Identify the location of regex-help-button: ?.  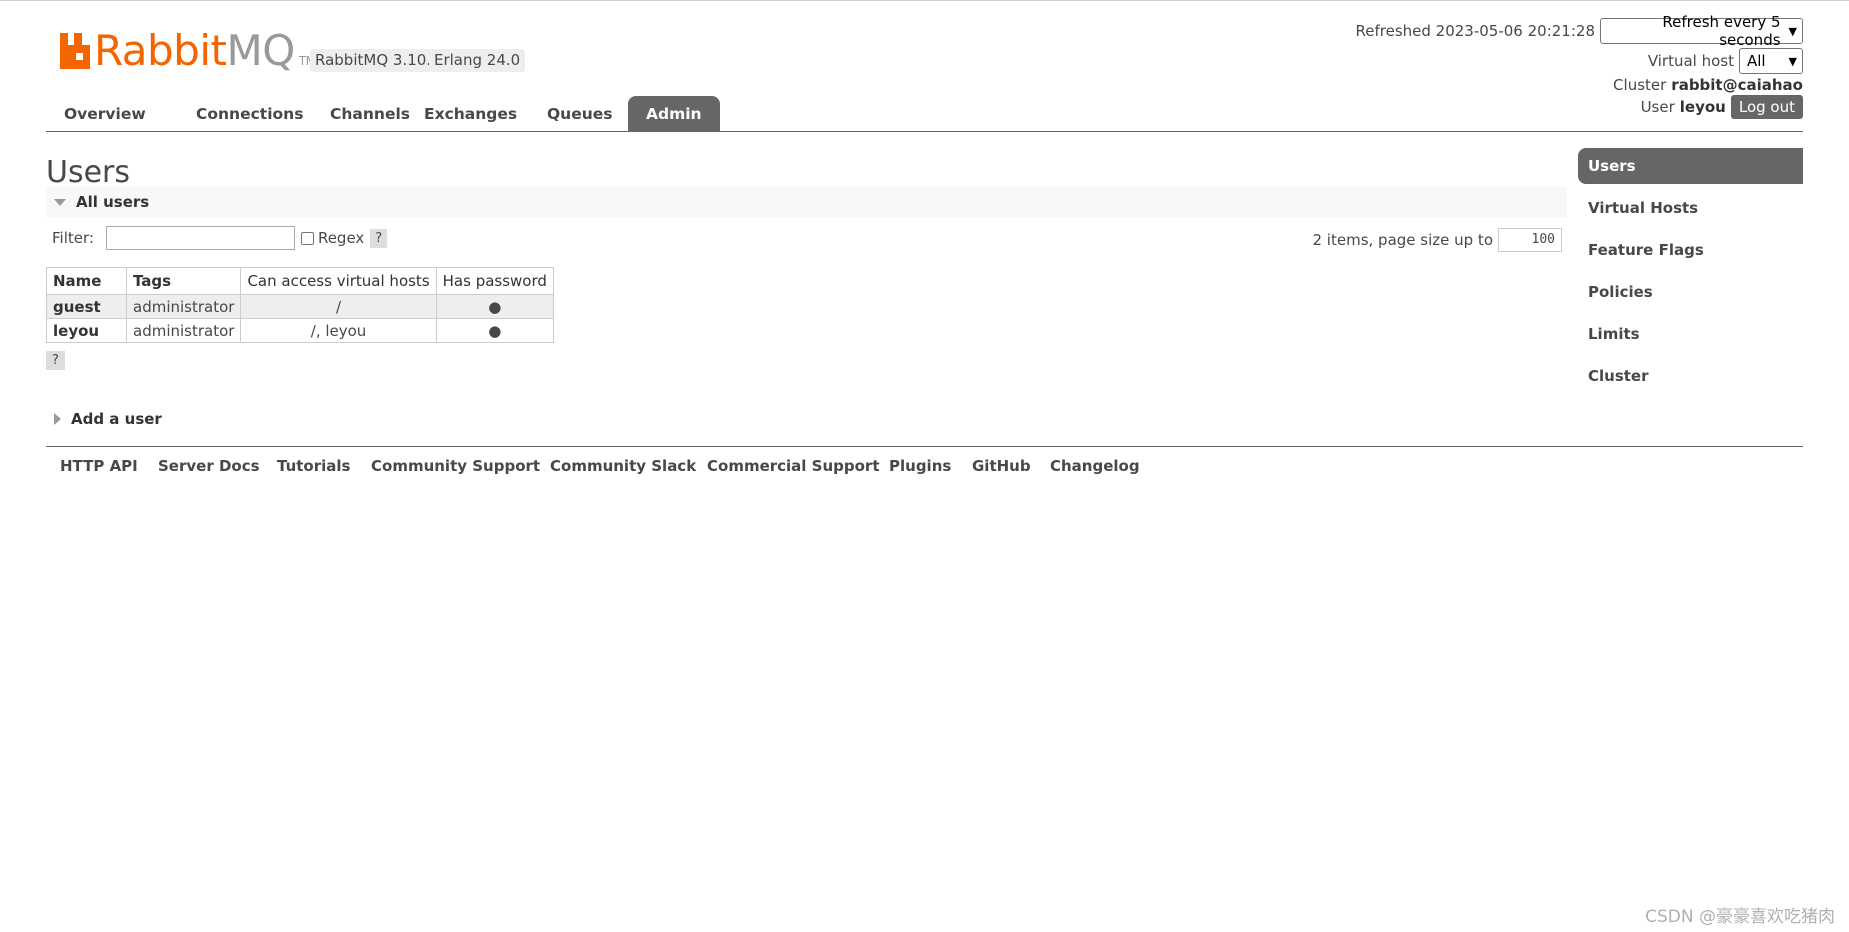
(379, 238).